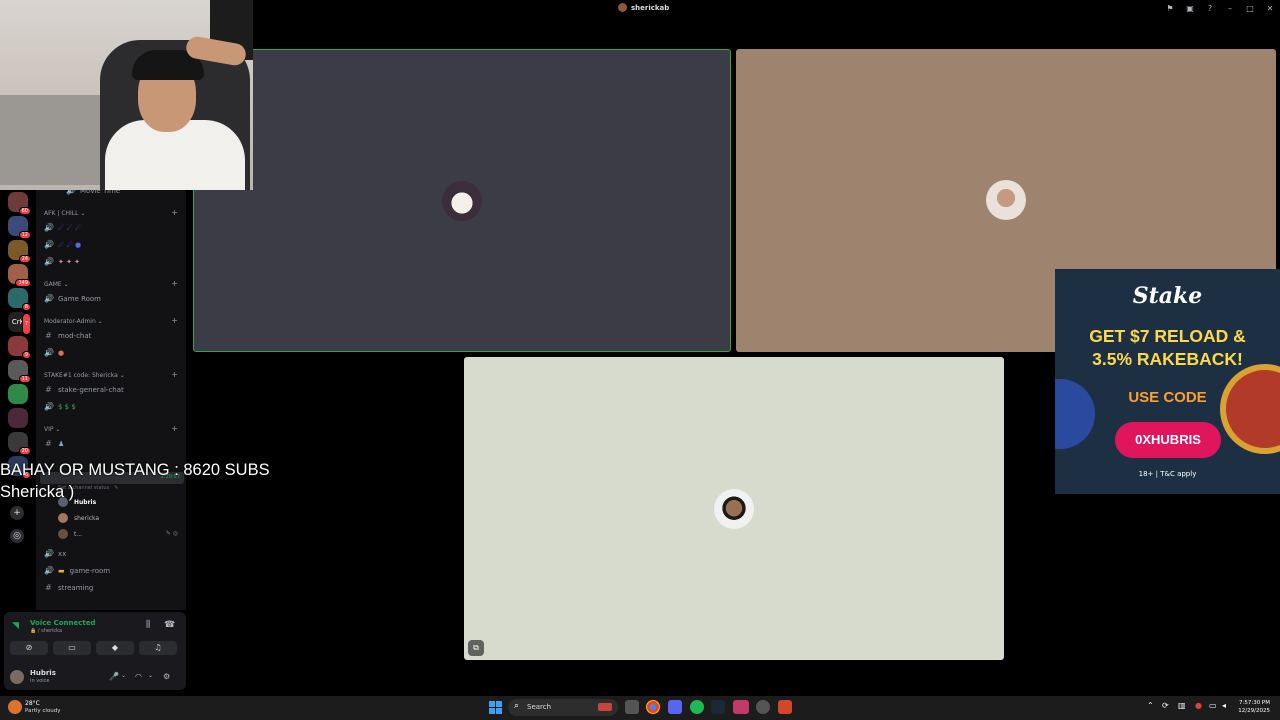 This screenshot has width=1280, height=720. Describe the element at coordinates (64, 213) in the screenshot. I see `category-afk-chill: AFK | CHILL ⌄` at that location.